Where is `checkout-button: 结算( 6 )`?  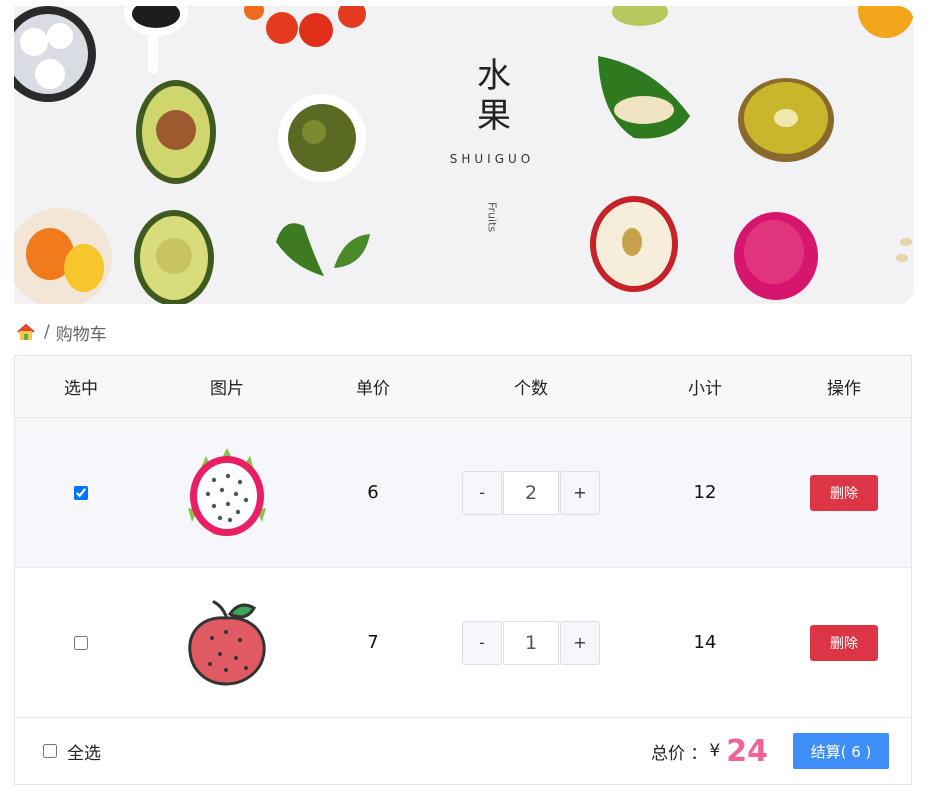
checkout-button: 结算( 6 ) is located at coordinates (841, 751).